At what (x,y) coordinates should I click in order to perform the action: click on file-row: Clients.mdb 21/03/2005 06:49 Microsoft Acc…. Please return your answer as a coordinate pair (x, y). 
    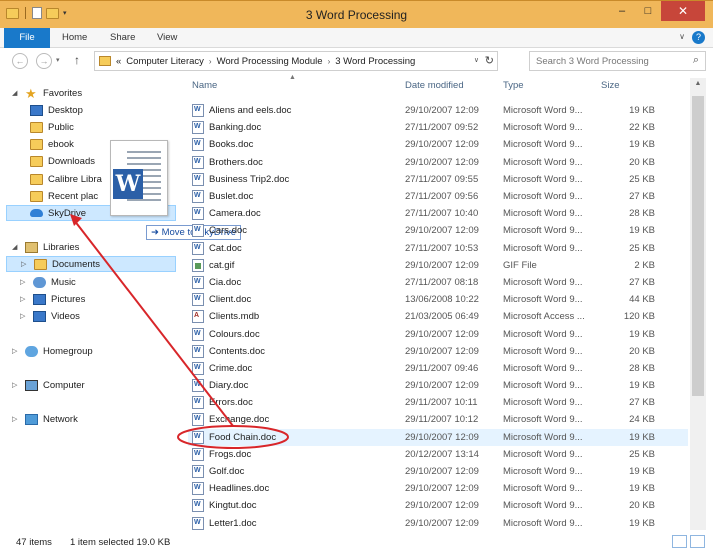
    Looking at the image, I should click on (438, 316).